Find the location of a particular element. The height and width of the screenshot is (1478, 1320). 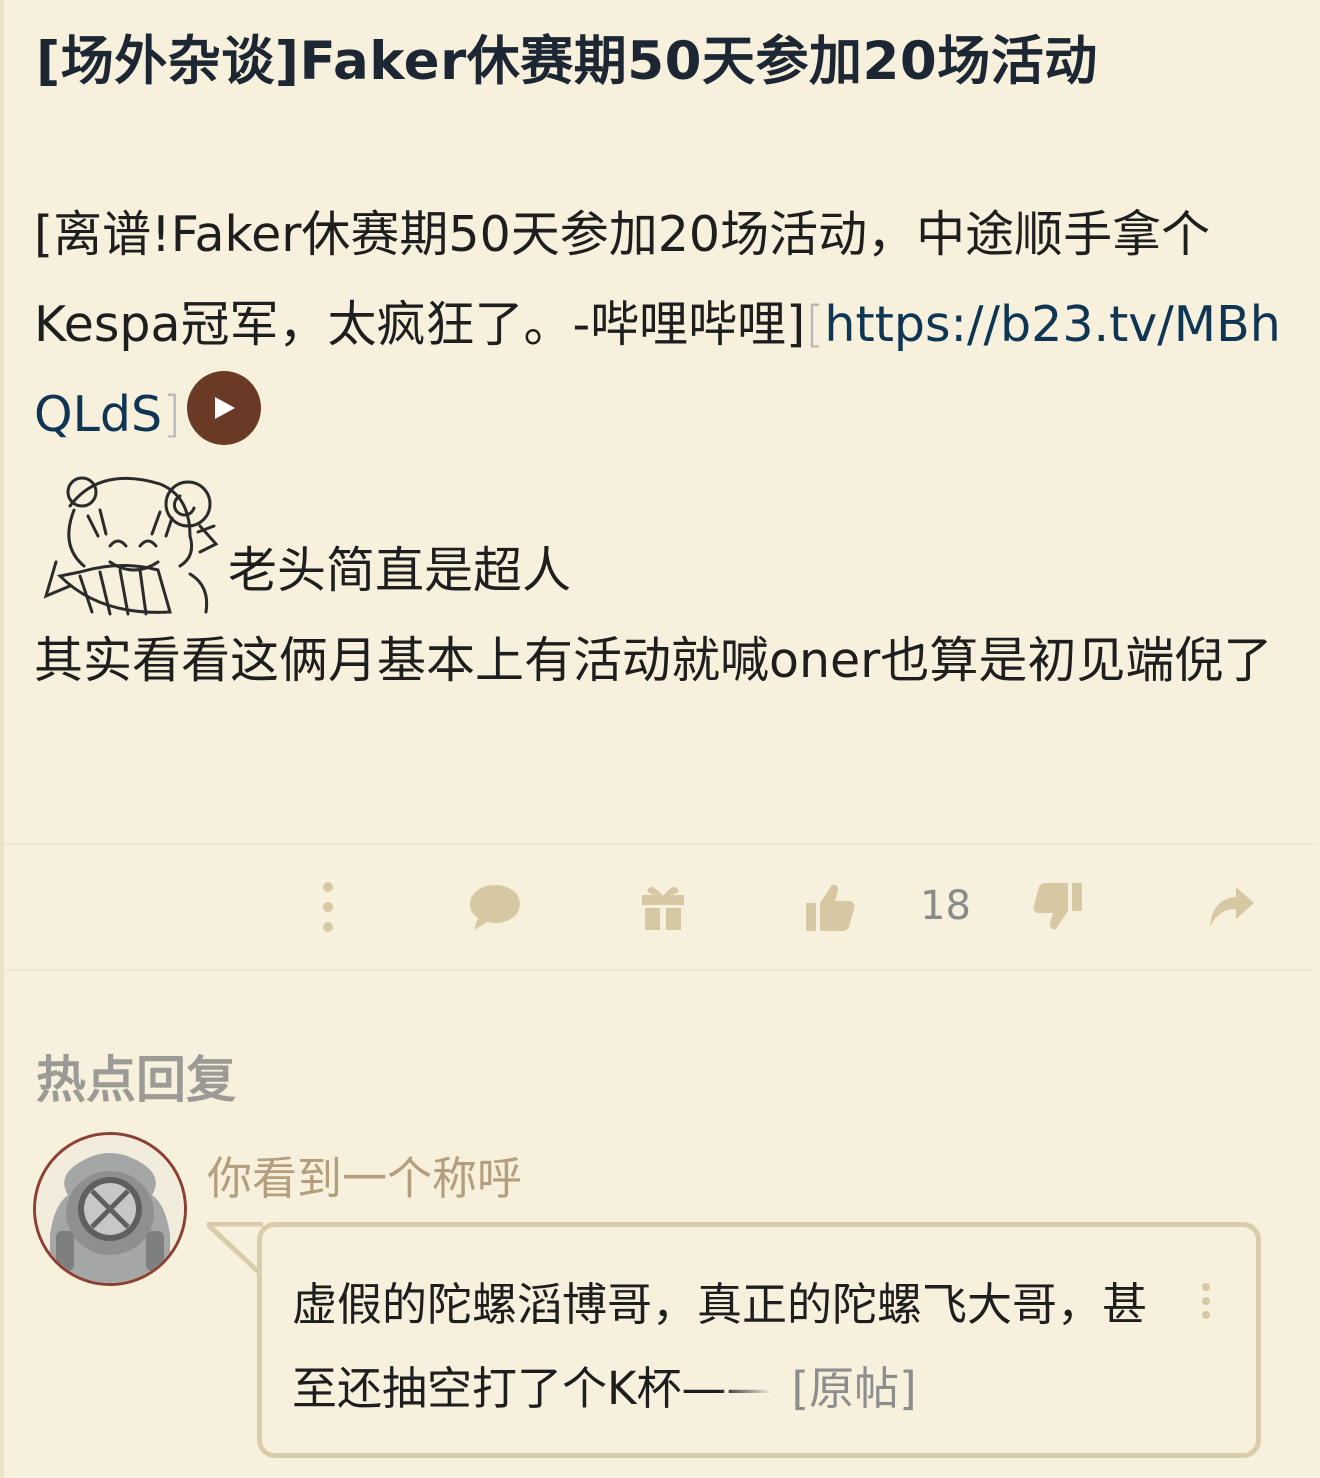

diving-helmet-icon is located at coordinates (110, 1209).